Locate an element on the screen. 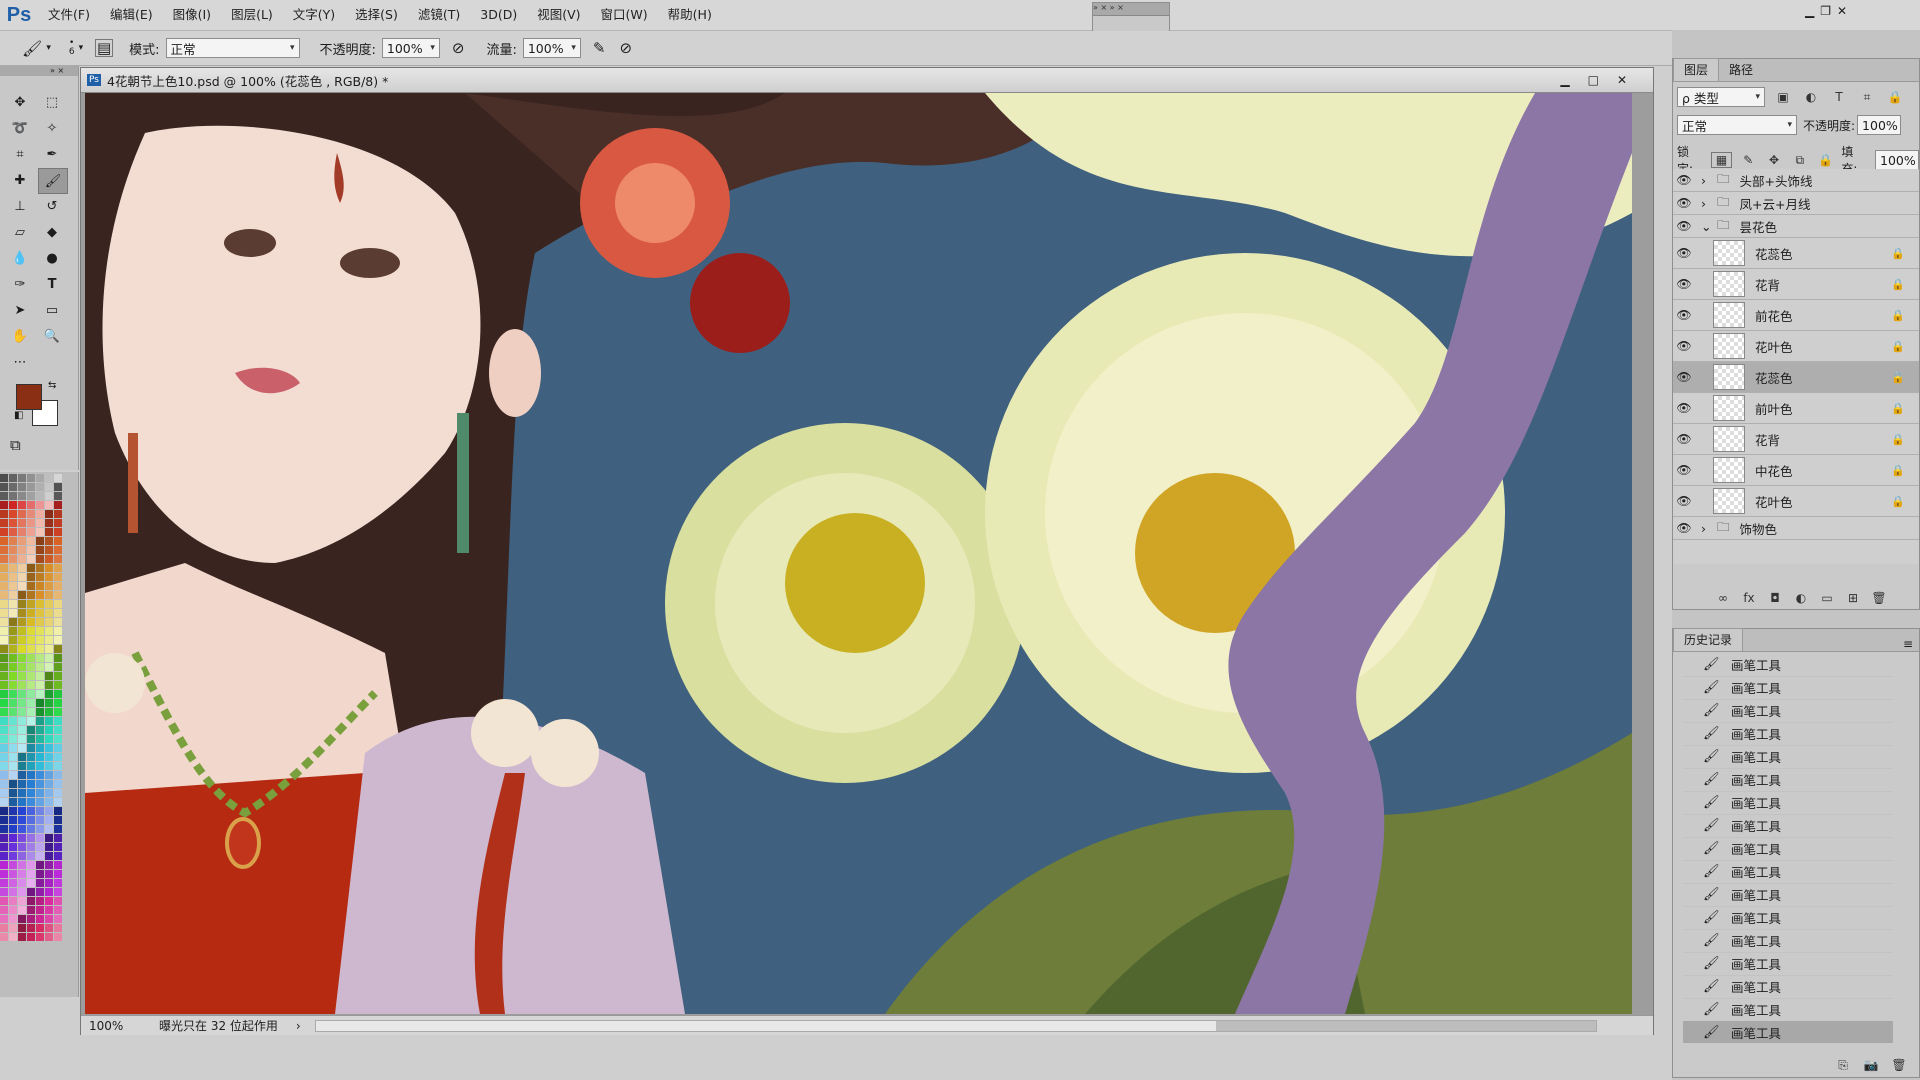 This screenshot has width=1920, height=1080. layer-group-row: 👁 › 🗀 饰物色 is located at coordinates (1796, 528).